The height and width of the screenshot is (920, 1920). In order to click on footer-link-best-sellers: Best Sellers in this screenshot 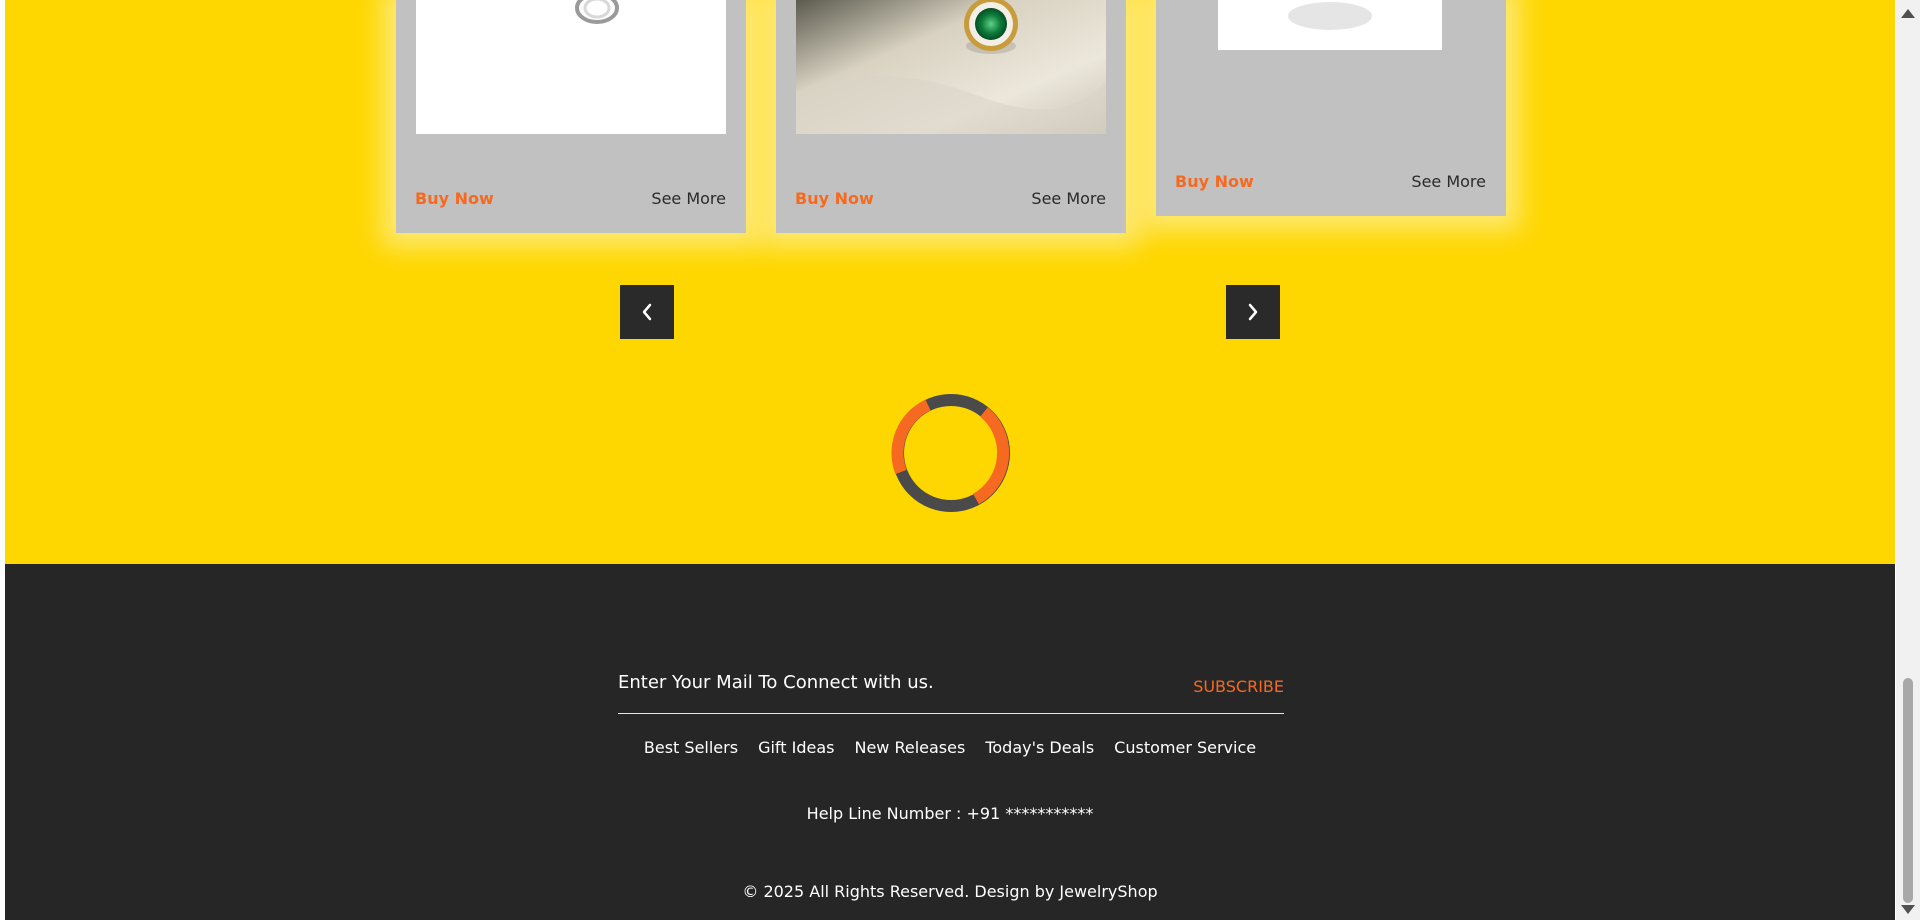, I will do `click(691, 747)`.